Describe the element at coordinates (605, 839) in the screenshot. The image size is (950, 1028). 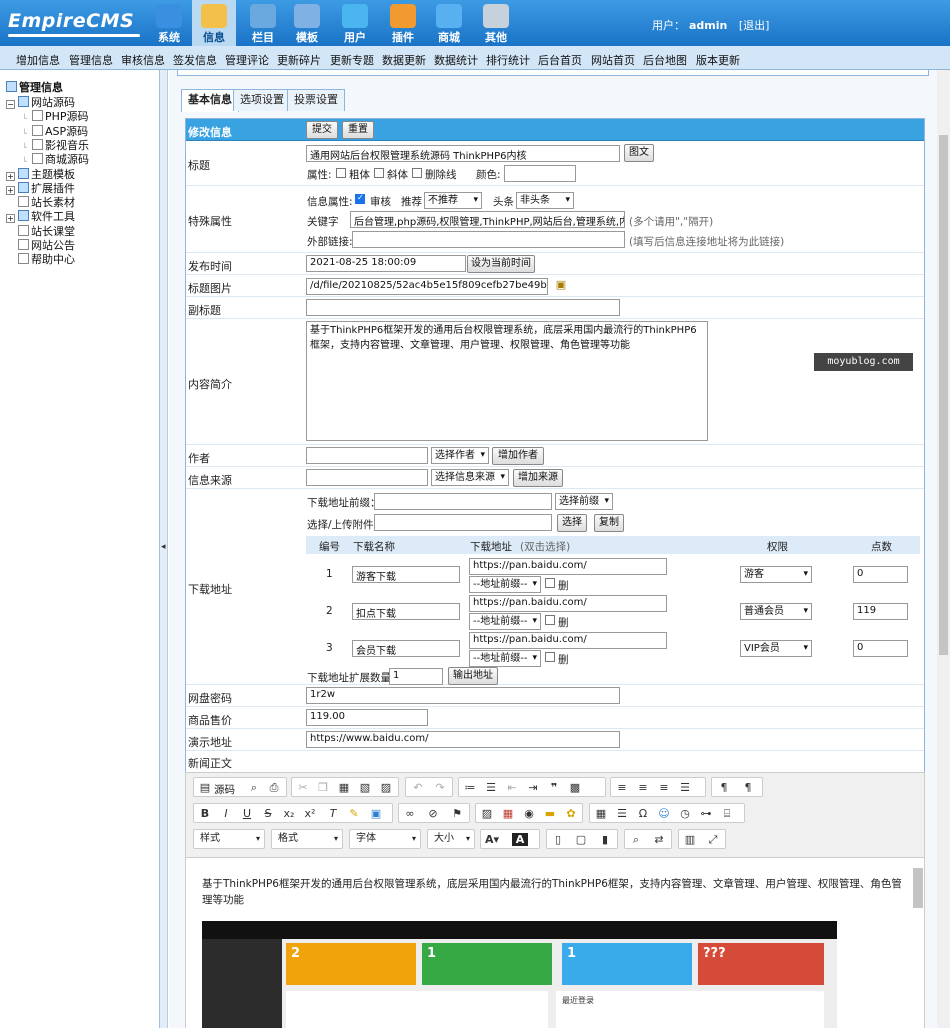
I see `save-icon: ▮` at that location.